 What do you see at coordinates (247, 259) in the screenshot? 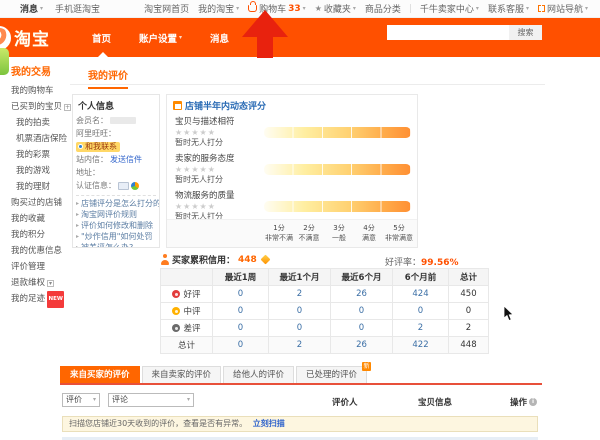
I see `buyer-credit-score: 448` at bounding box center [247, 259].